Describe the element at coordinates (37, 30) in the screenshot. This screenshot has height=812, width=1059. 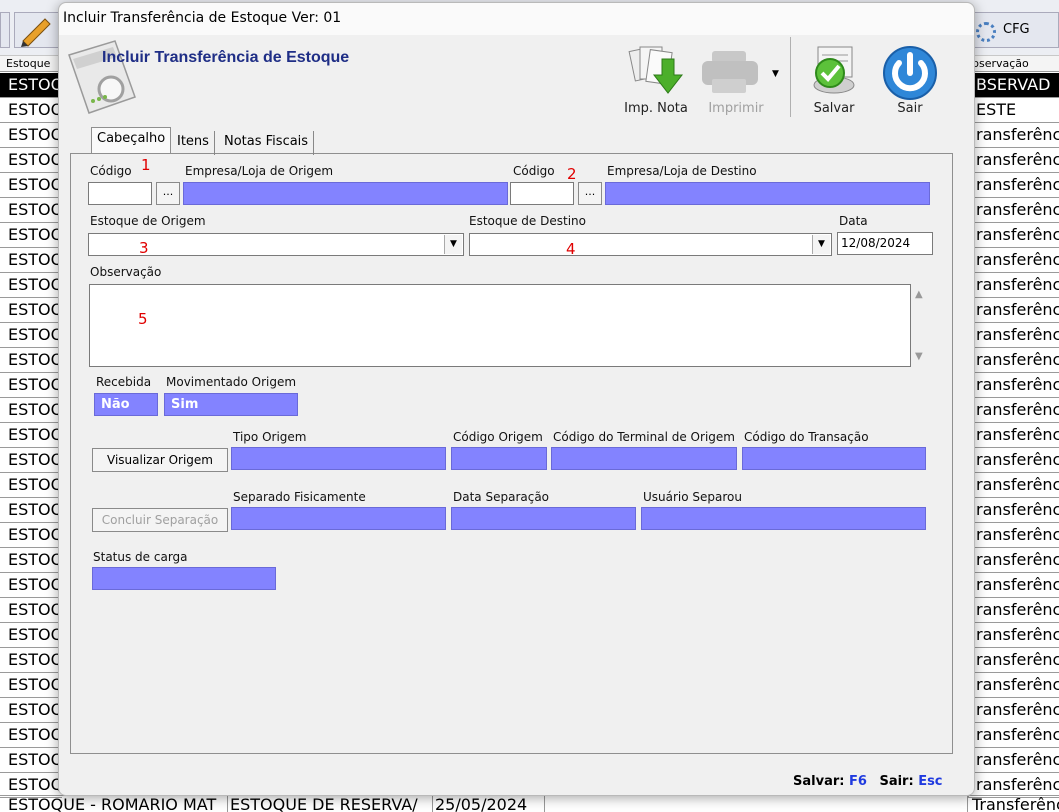
I see `edit-icon` at that location.